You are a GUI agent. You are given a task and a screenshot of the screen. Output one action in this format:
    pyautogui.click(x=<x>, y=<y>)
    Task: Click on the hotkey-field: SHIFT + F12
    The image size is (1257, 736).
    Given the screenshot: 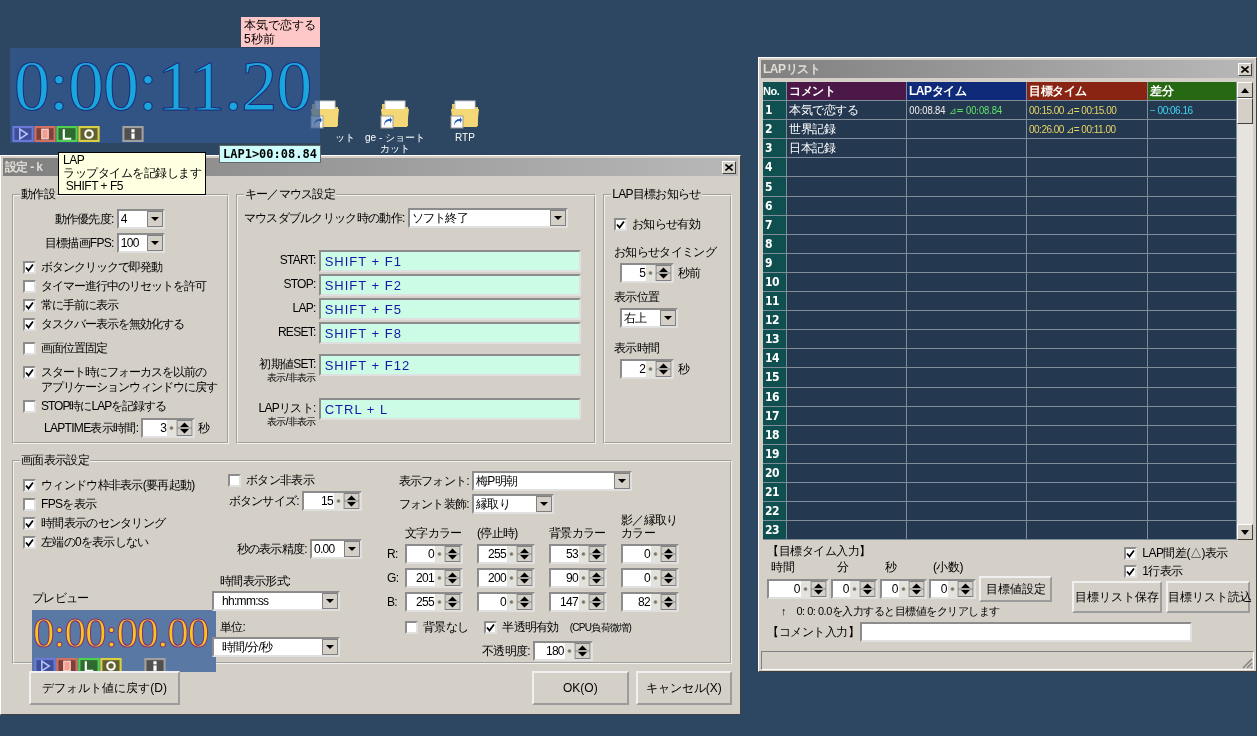 What is the action you would take?
    pyautogui.click(x=449, y=365)
    